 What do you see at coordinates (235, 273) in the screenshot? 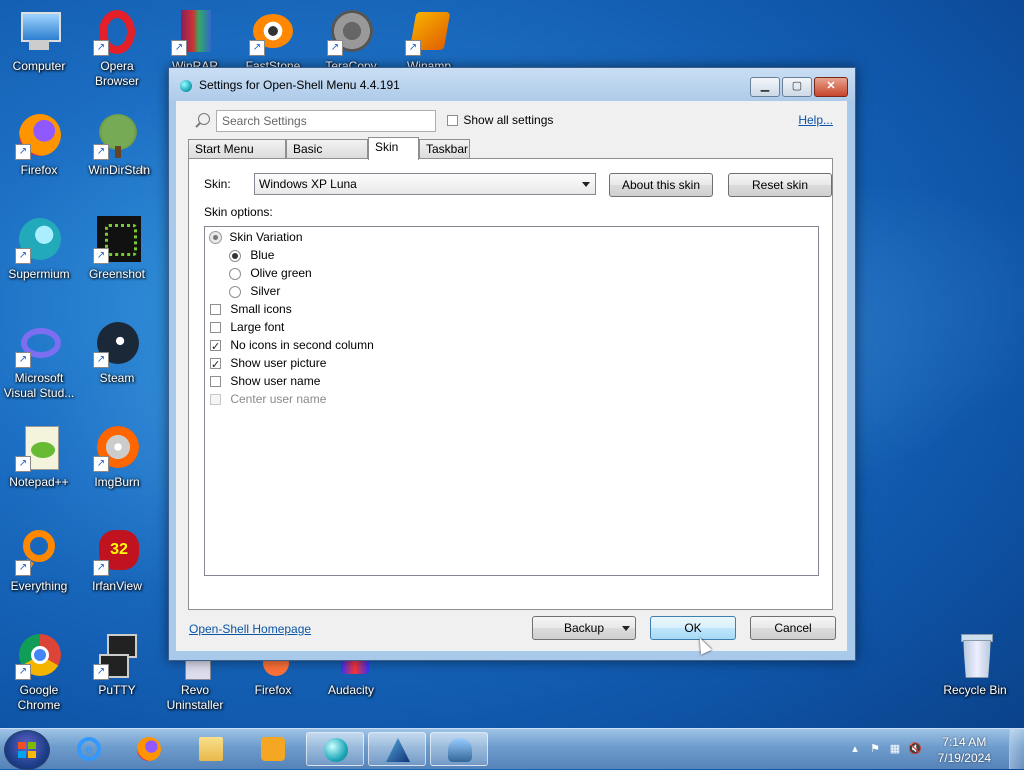
I see `radio-olive-green` at bounding box center [235, 273].